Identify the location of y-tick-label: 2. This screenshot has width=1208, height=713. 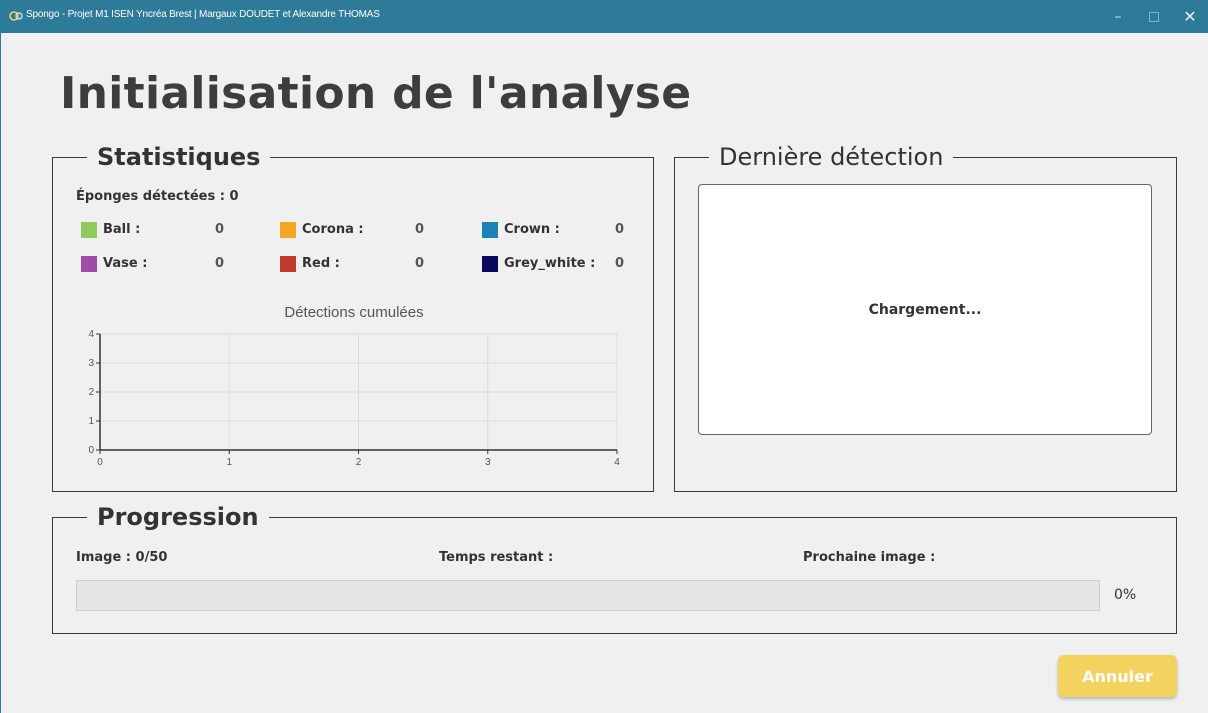
(91, 392).